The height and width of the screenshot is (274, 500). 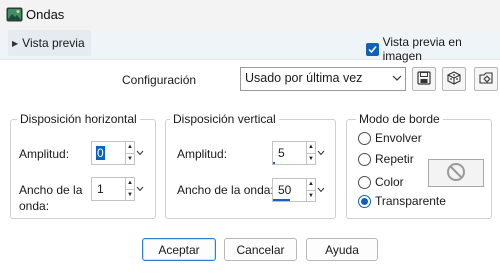 I want to click on radio-envolver: Envolver, so click(x=390, y=138).